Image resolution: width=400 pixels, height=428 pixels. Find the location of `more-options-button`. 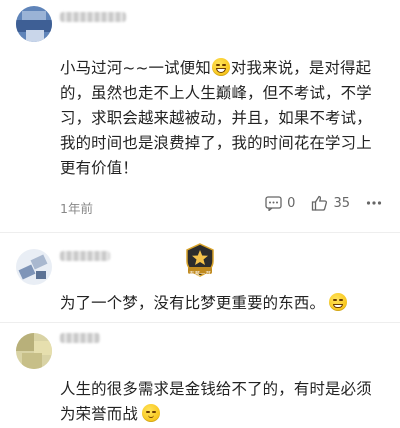

more-options-button is located at coordinates (374, 203).